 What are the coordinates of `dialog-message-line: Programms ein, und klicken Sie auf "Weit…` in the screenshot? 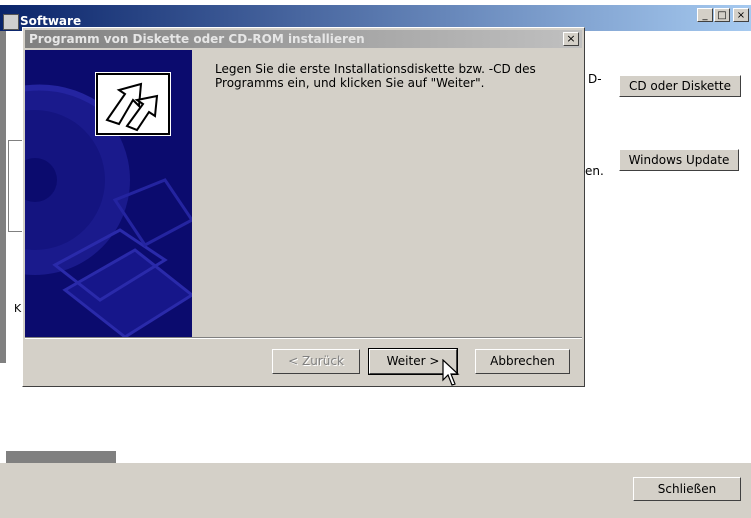 It's located at (350, 83).